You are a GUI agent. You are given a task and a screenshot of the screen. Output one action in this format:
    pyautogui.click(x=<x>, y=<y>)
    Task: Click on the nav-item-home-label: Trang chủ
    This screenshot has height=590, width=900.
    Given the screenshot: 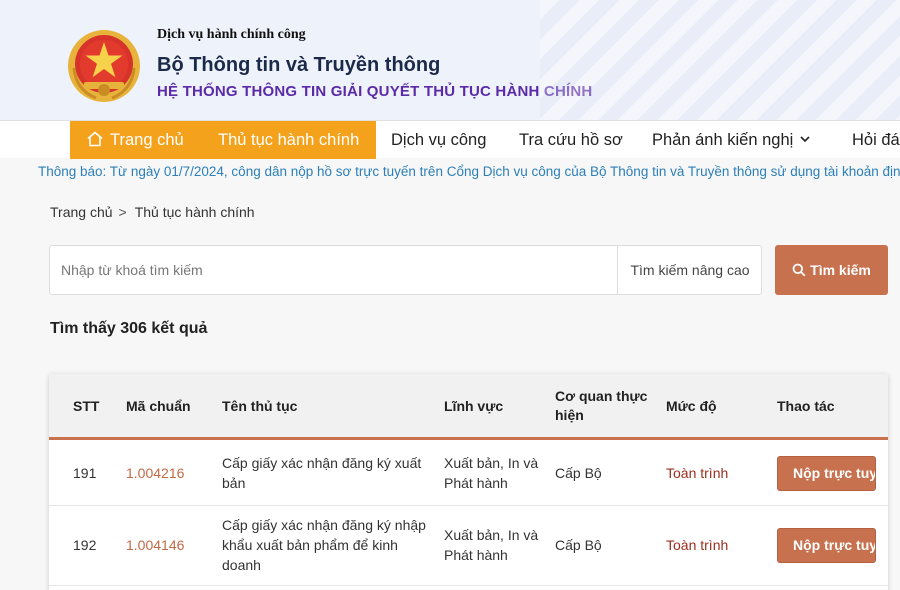 What is the action you would take?
    pyautogui.click(x=147, y=140)
    